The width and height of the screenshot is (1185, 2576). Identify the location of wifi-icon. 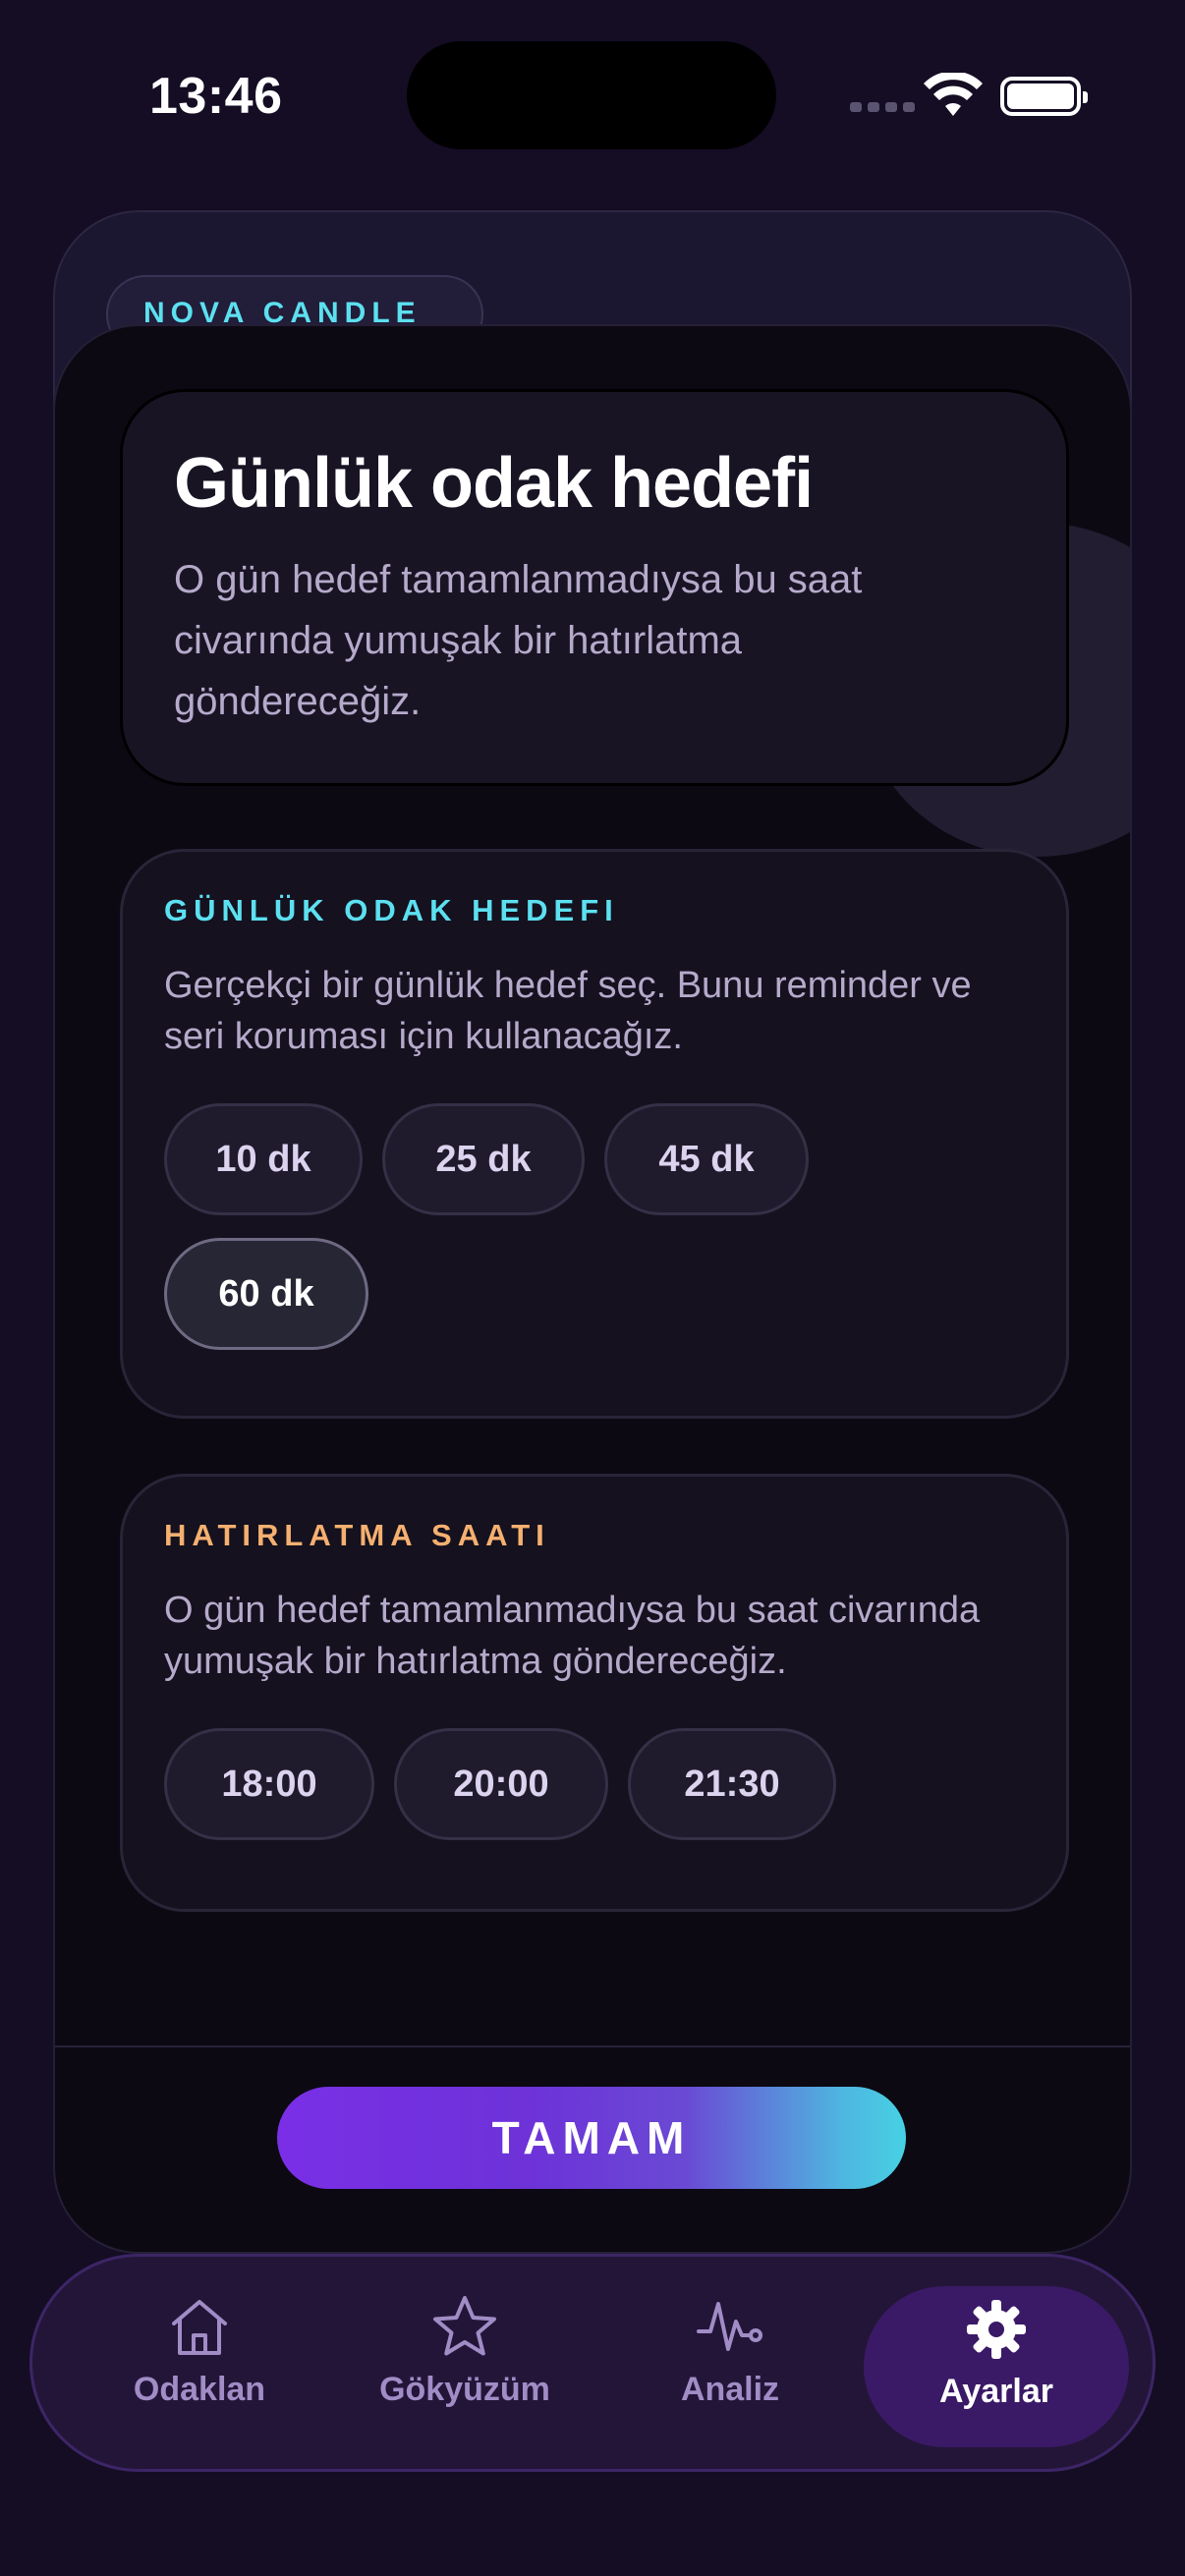
(954, 94).